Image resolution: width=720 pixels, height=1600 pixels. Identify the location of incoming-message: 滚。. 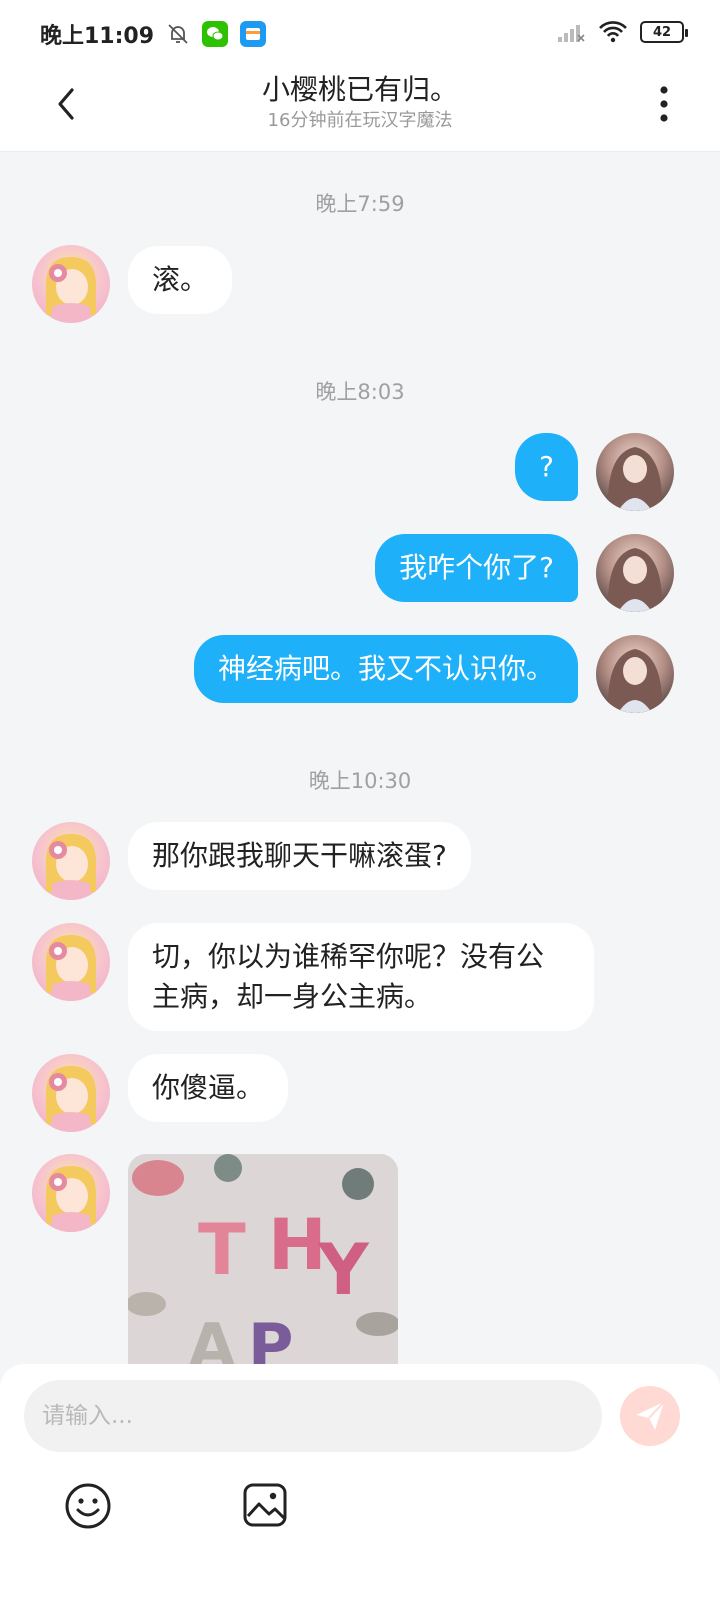
(180, 280).